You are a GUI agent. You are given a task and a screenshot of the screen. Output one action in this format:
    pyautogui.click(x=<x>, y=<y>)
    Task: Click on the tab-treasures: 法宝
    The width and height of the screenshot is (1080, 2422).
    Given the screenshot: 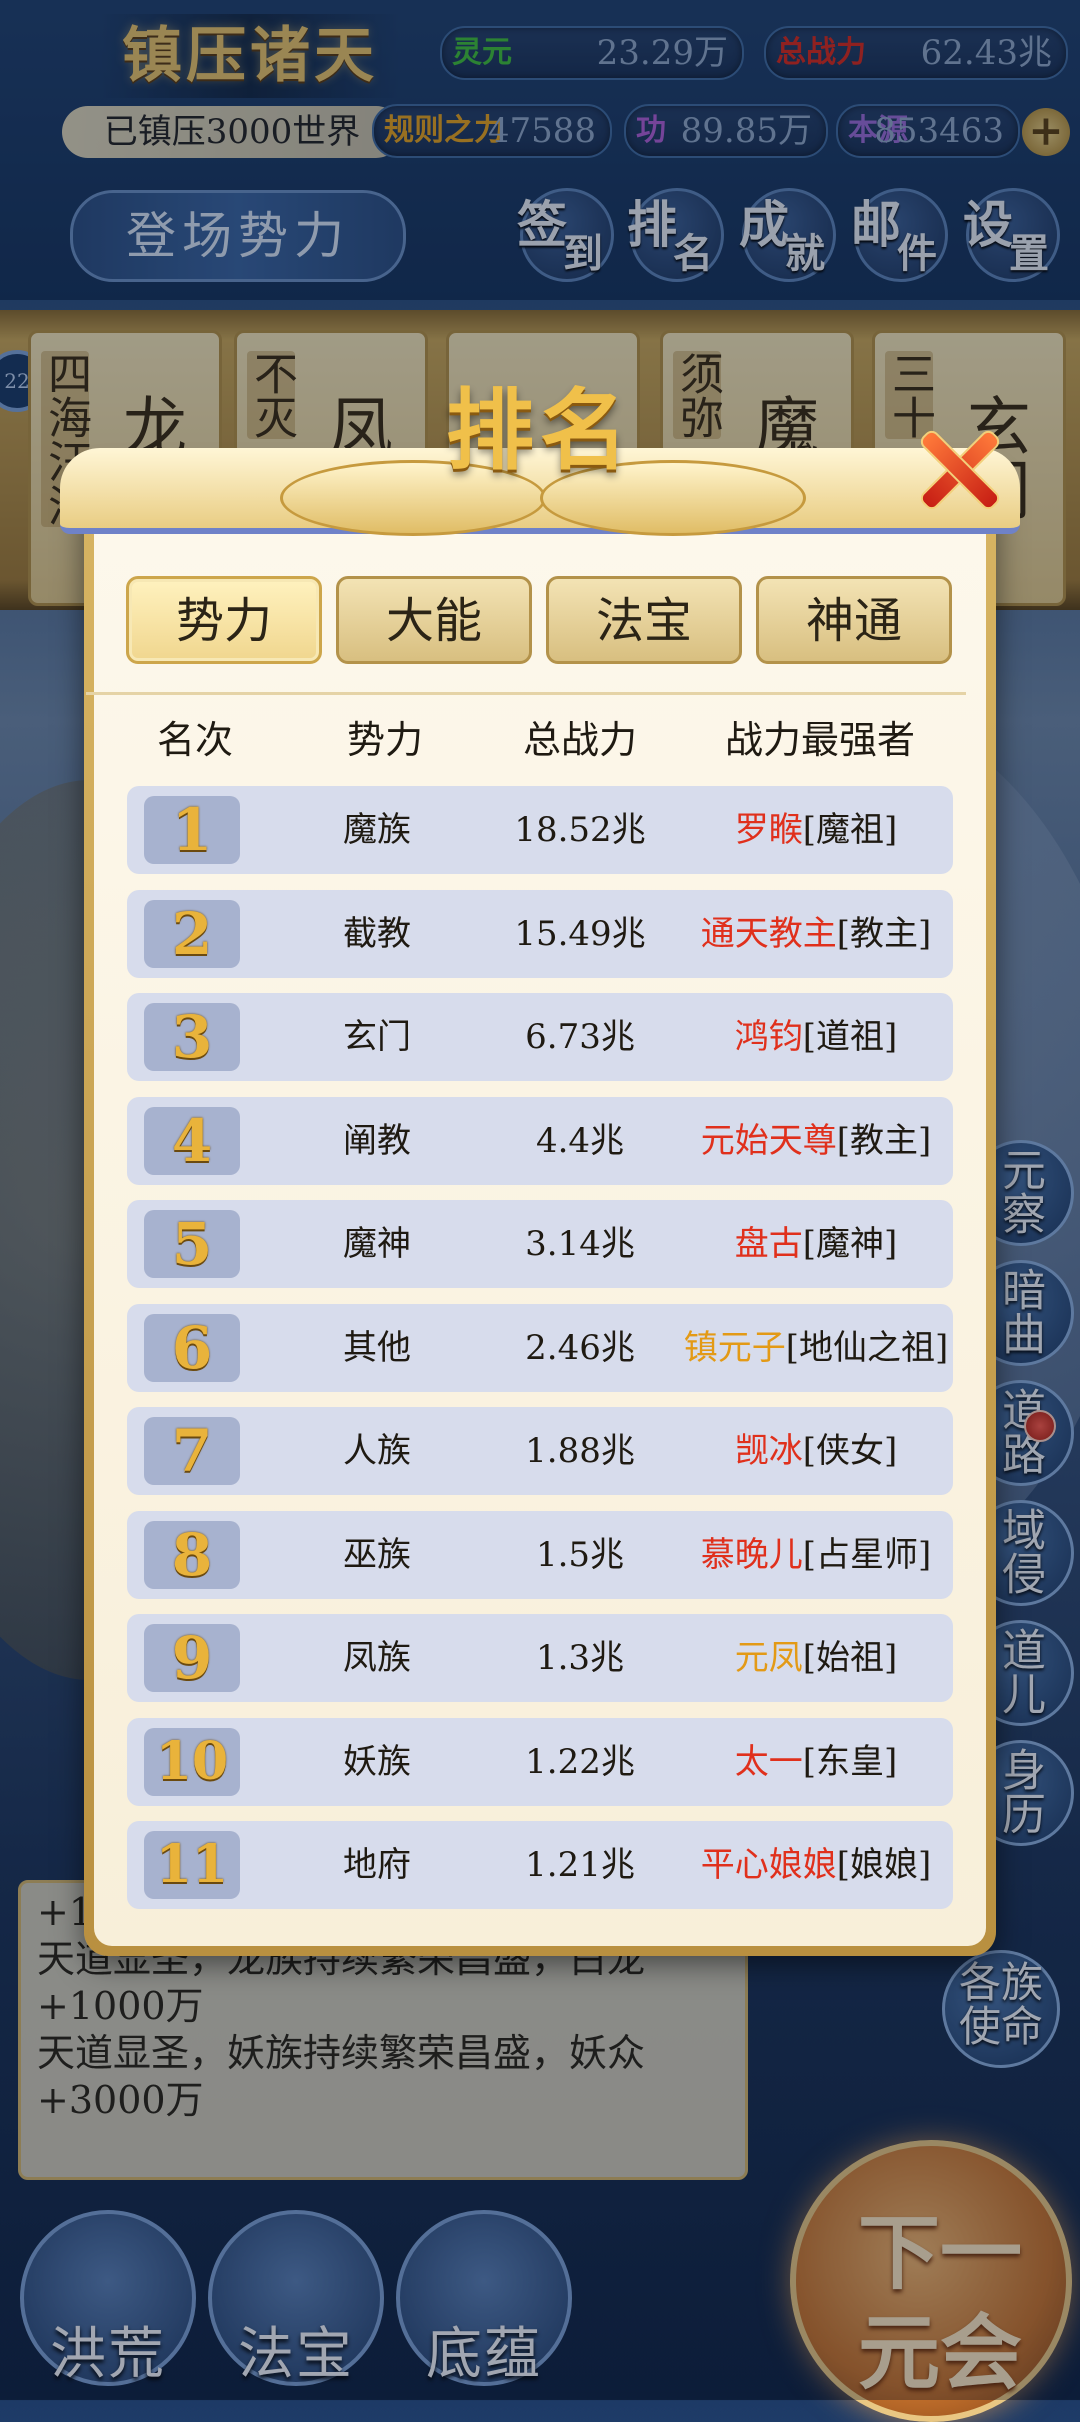 What is the action you would take?
    pyautogui.click(x=644, y=620)
    